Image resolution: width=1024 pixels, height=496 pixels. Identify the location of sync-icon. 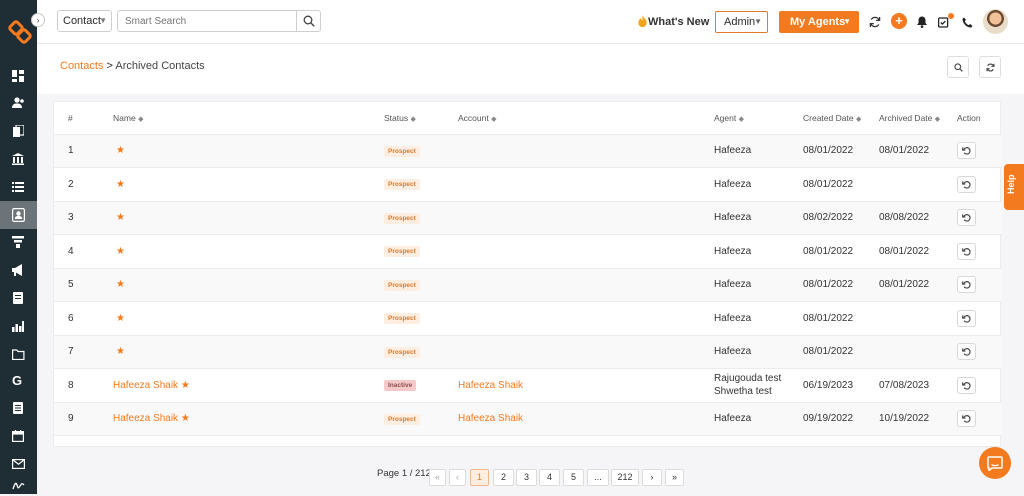
(875, 22).